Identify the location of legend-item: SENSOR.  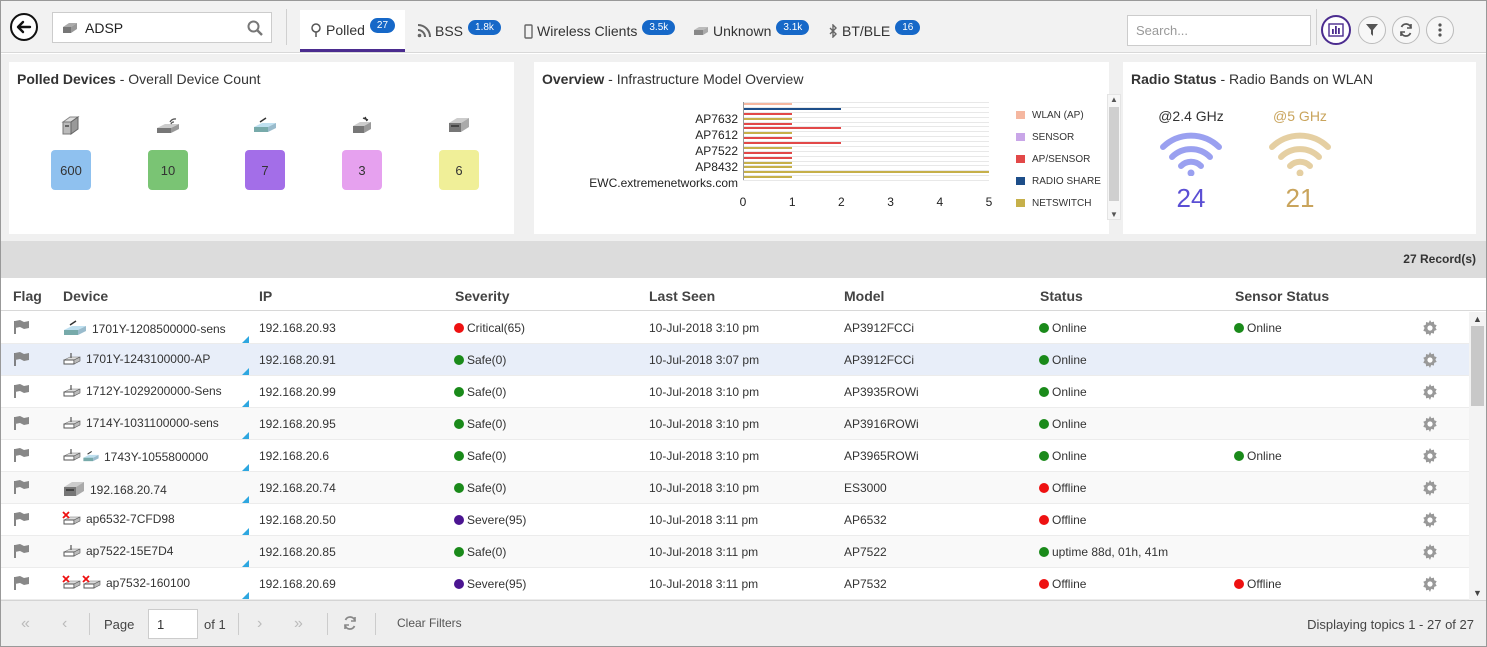
(1061, 137).